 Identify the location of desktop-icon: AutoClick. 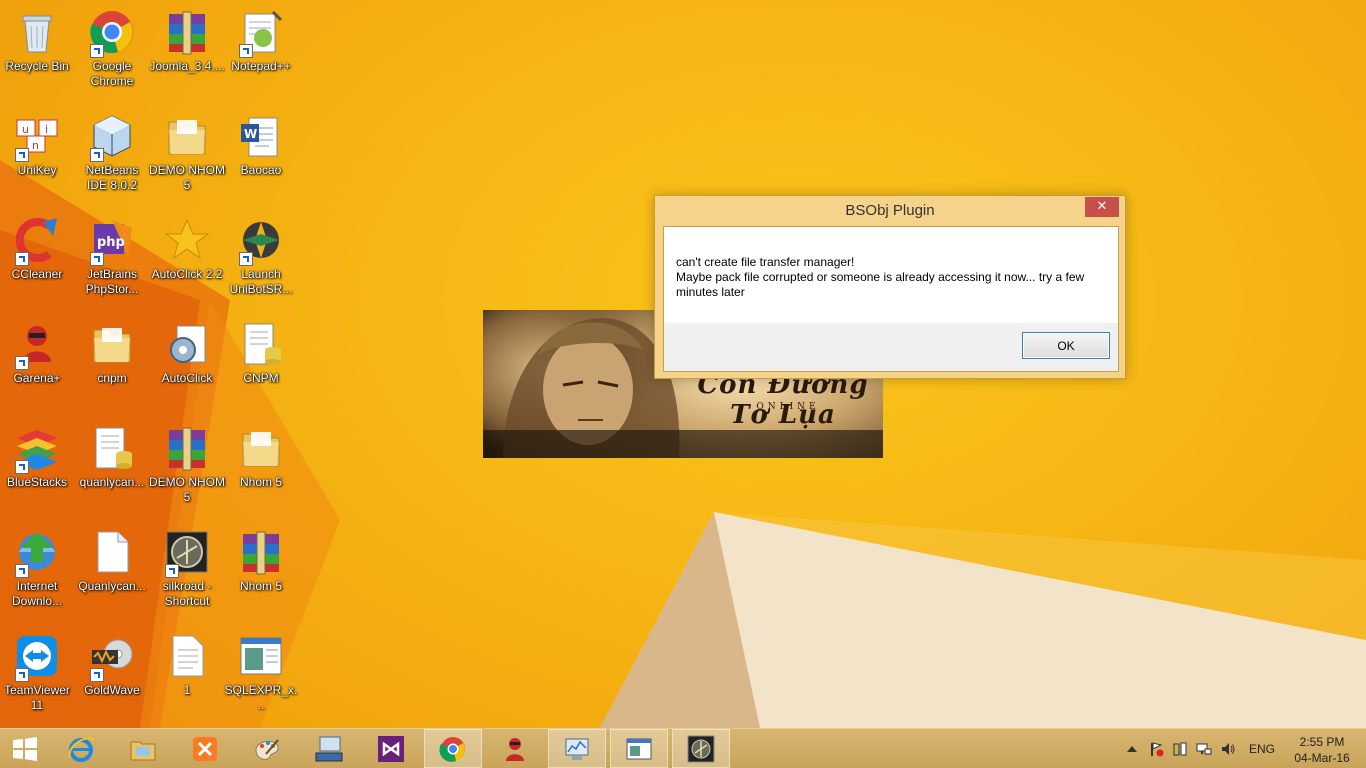
(187, 364).